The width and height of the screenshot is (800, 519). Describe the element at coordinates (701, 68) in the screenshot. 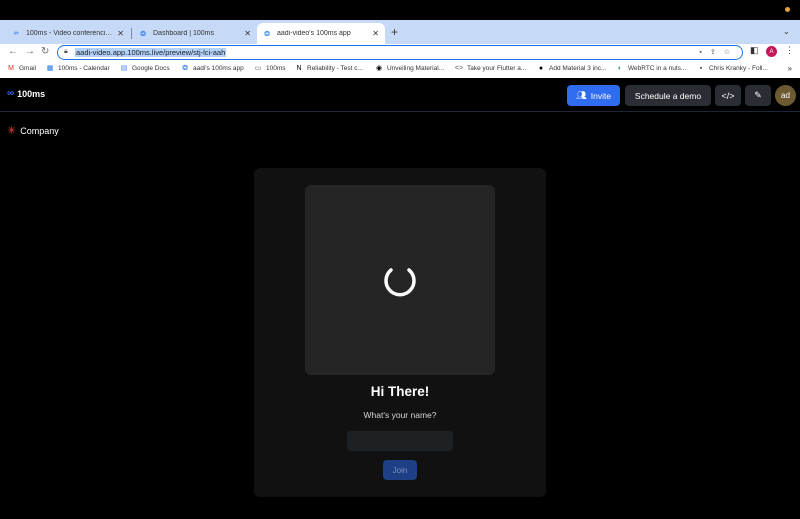

I see `ck-icon: ▪` at that location.